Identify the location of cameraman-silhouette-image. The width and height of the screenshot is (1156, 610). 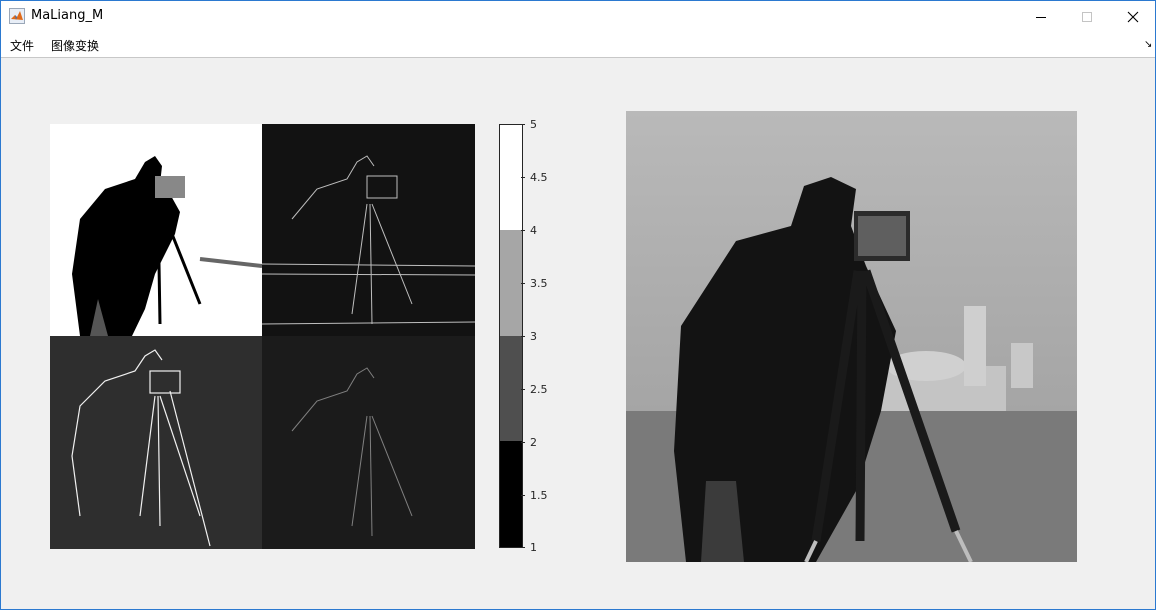
(156, 230).